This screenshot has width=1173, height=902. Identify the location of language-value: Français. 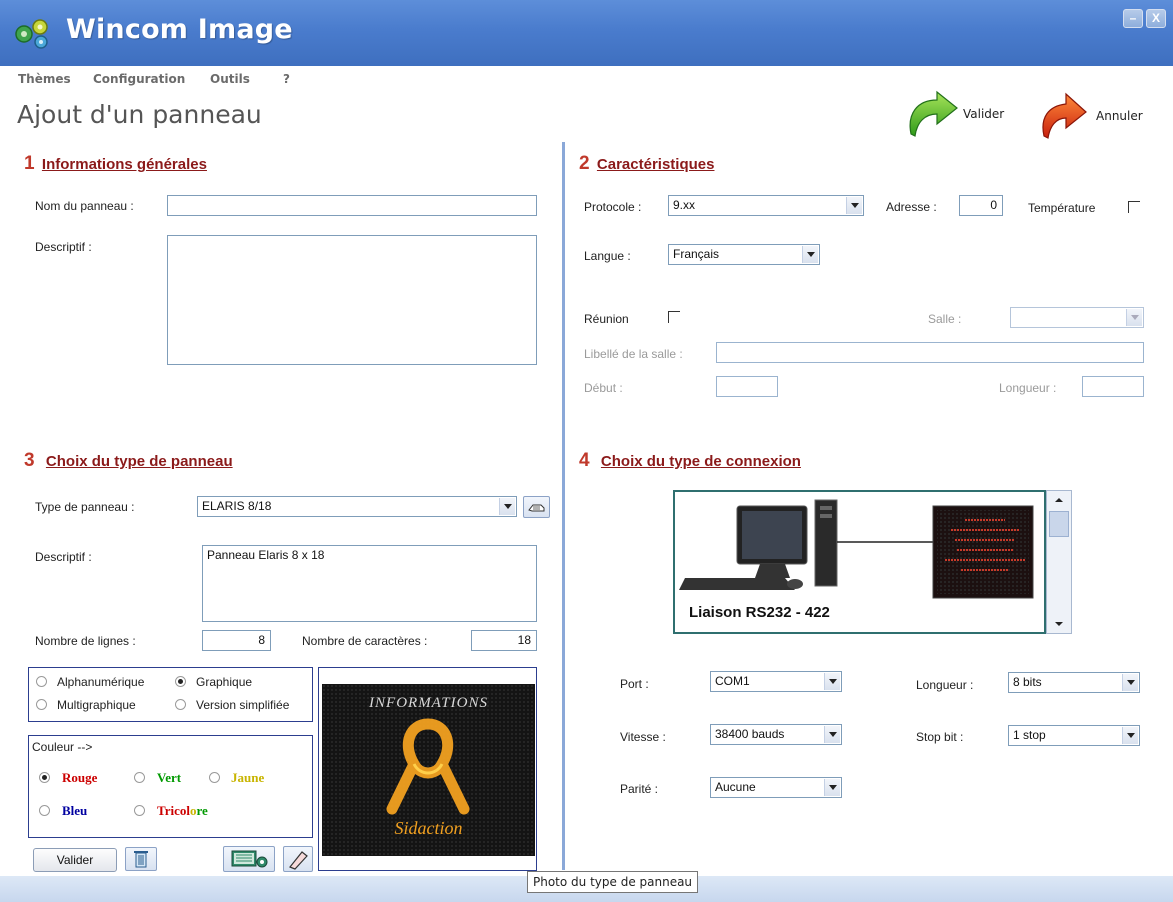
(696, 254).